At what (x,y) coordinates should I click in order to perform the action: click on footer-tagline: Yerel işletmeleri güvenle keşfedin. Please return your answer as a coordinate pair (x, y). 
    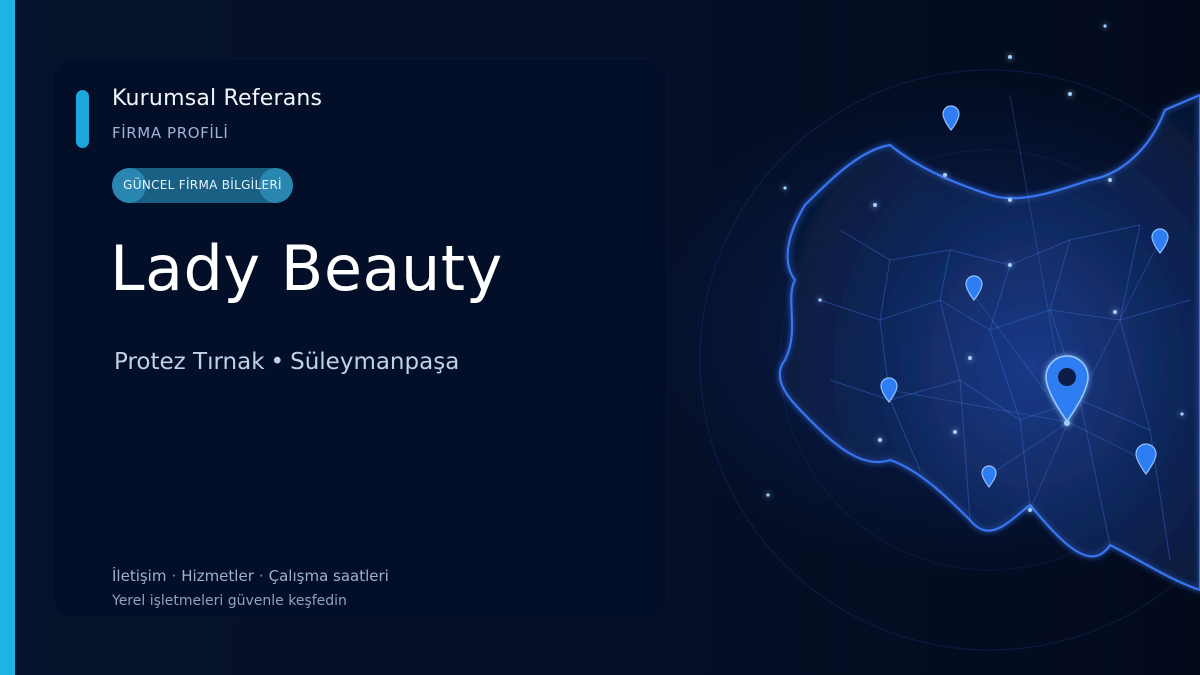
    Looking at the image, I should click on (229, 601).